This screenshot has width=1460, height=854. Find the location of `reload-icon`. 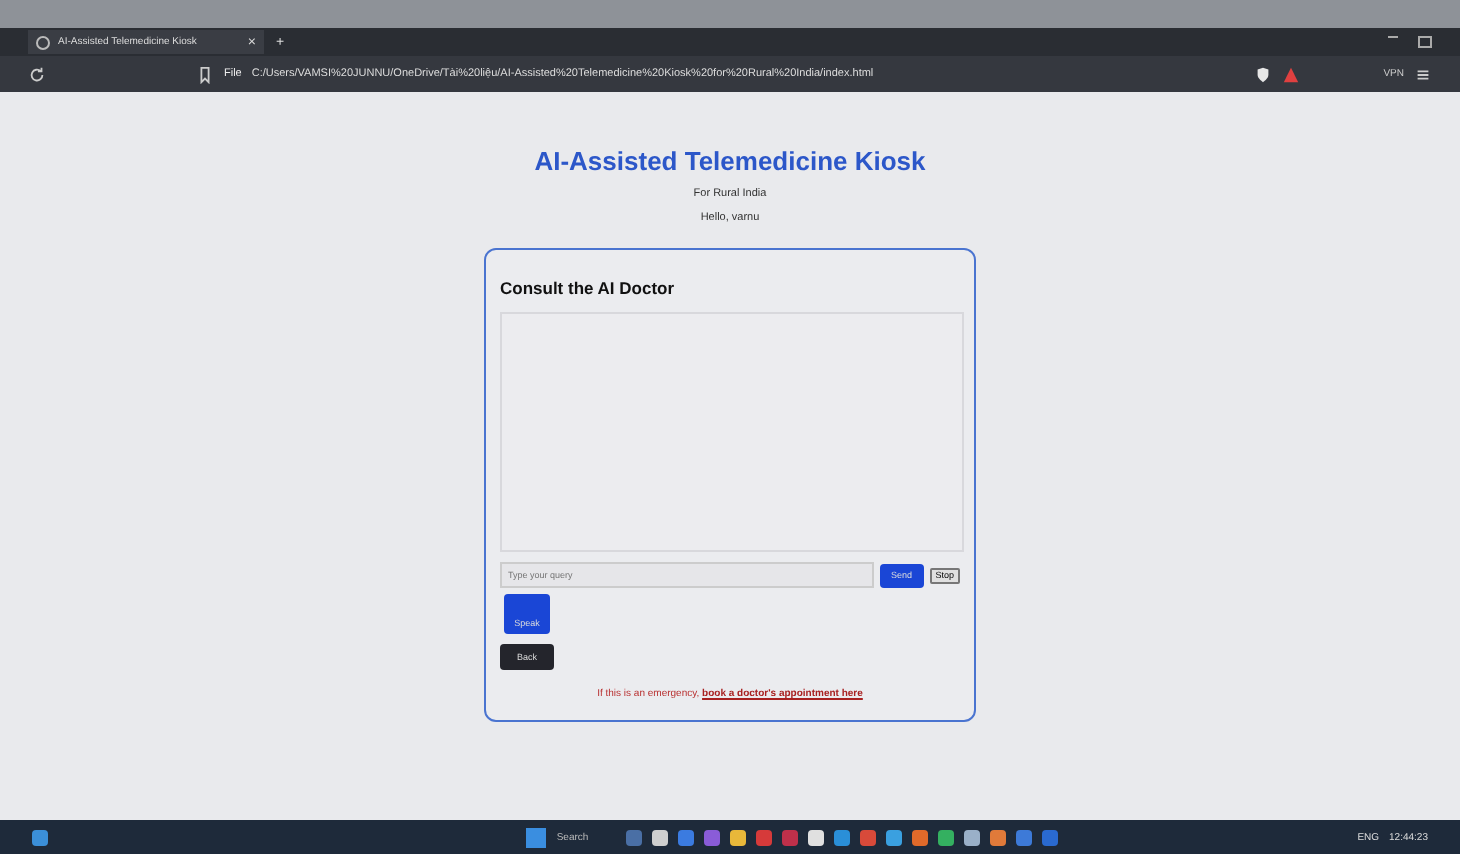

reload-icon is located at coordinates (37, 74).